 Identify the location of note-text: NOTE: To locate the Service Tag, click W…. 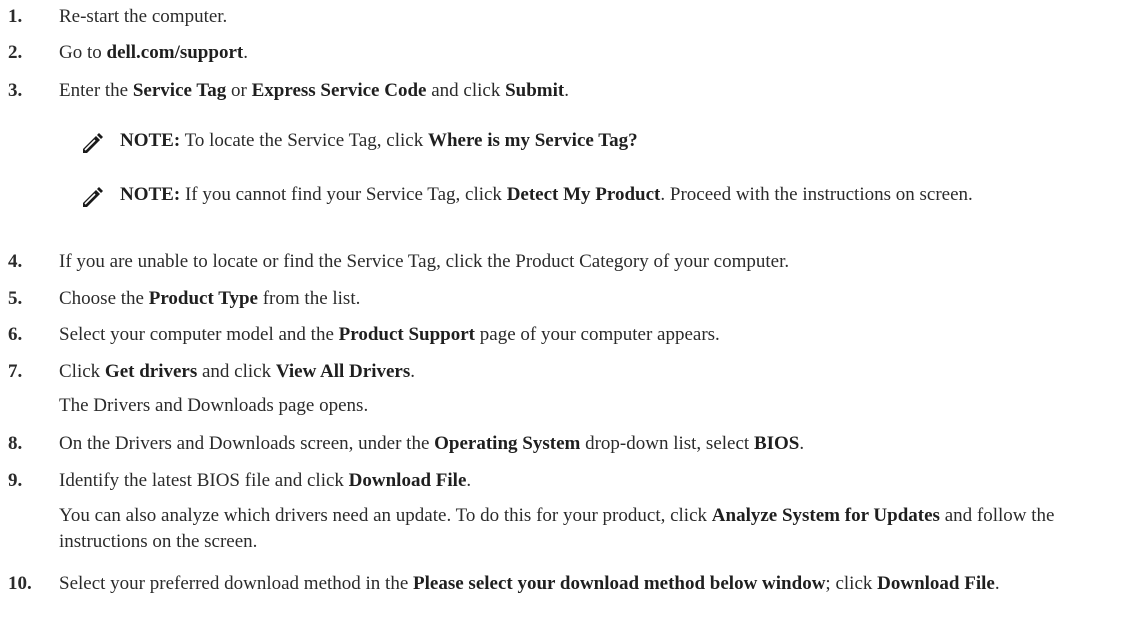
(615, 140).